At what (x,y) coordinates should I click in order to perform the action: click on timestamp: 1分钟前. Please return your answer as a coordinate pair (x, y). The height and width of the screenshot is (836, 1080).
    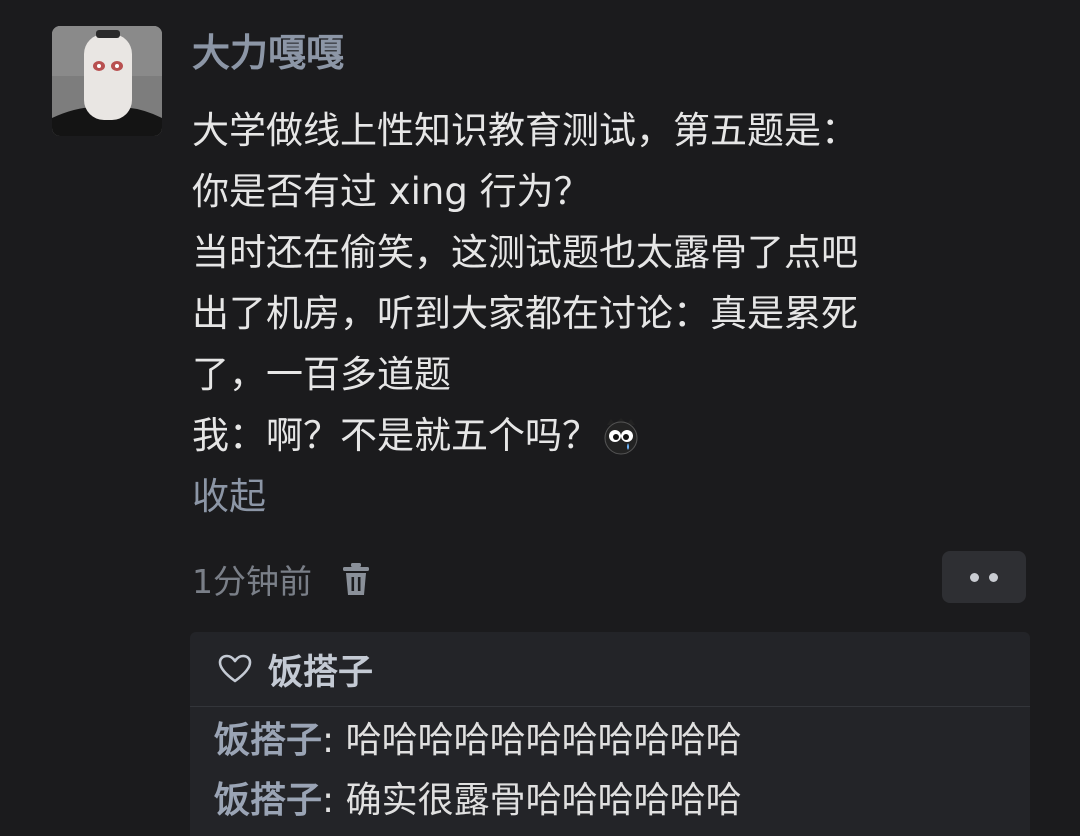
    Looking at the image, I should click on (252, 581).